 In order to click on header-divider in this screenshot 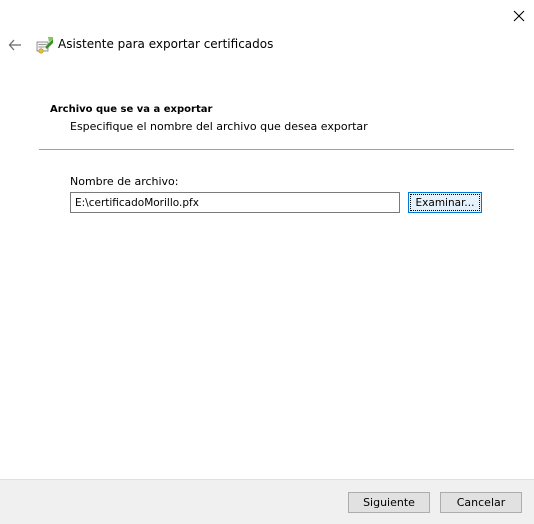, I will do `click(276, 149)`.